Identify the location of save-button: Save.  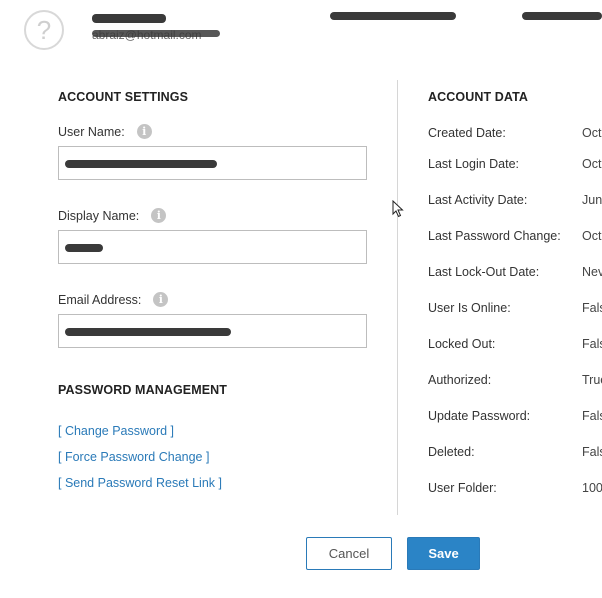
(443, 553).